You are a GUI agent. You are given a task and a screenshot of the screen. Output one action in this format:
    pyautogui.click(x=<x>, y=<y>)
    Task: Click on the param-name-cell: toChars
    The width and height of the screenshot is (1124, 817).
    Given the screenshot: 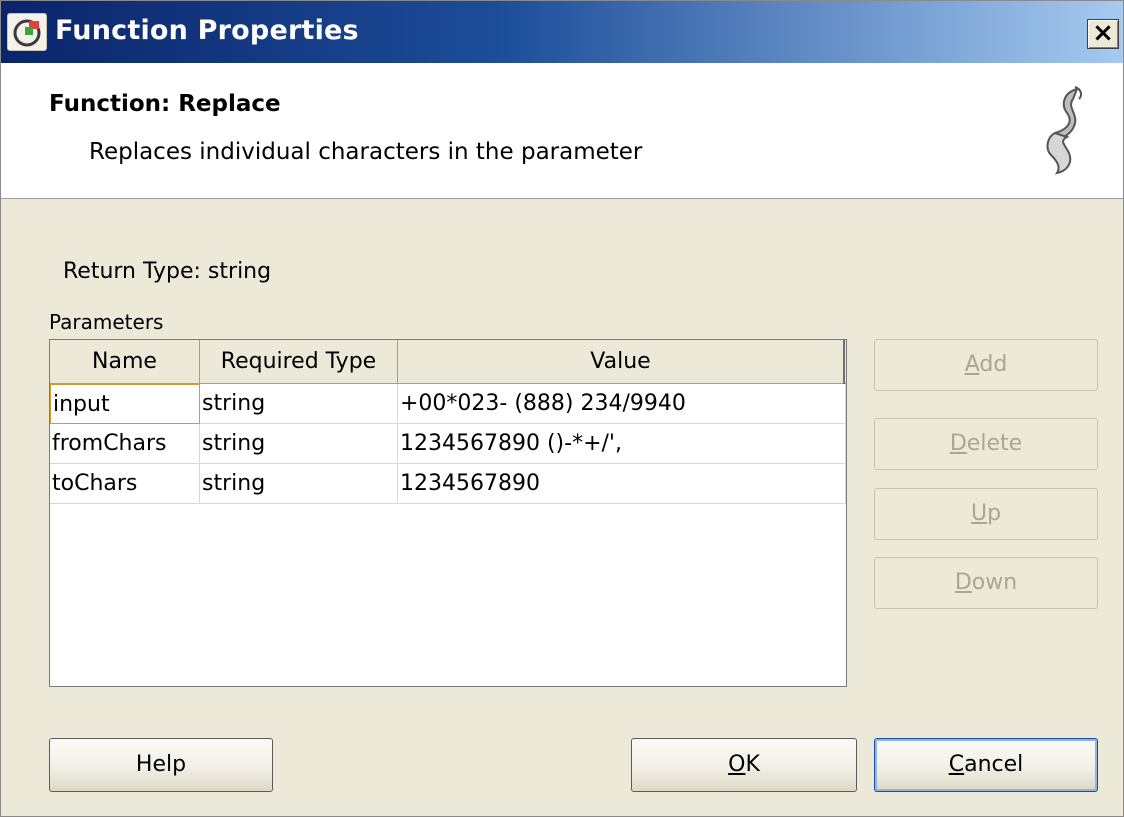 What is the action you would take?
    pyautogui.click(x=125, y=484)
    